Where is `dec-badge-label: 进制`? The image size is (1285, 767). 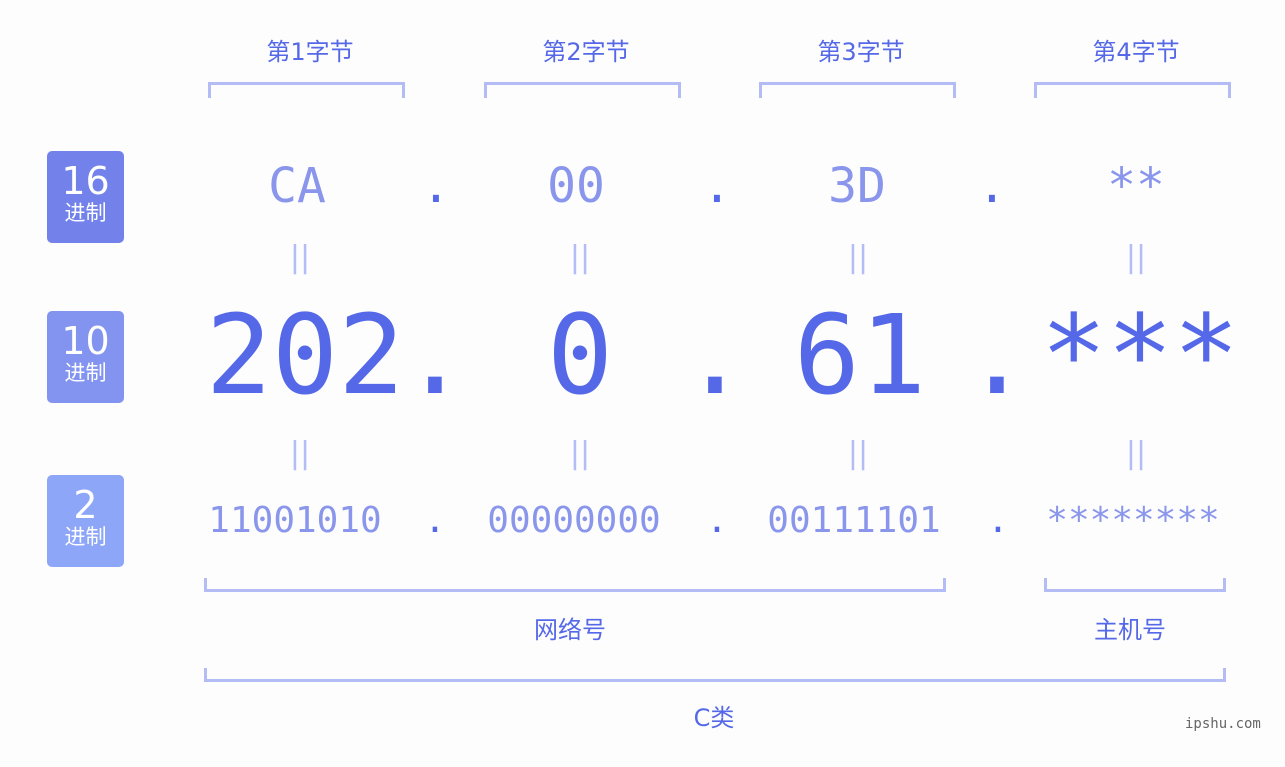
dec-badge-label: 进制 is located at coordinates (85, 373).